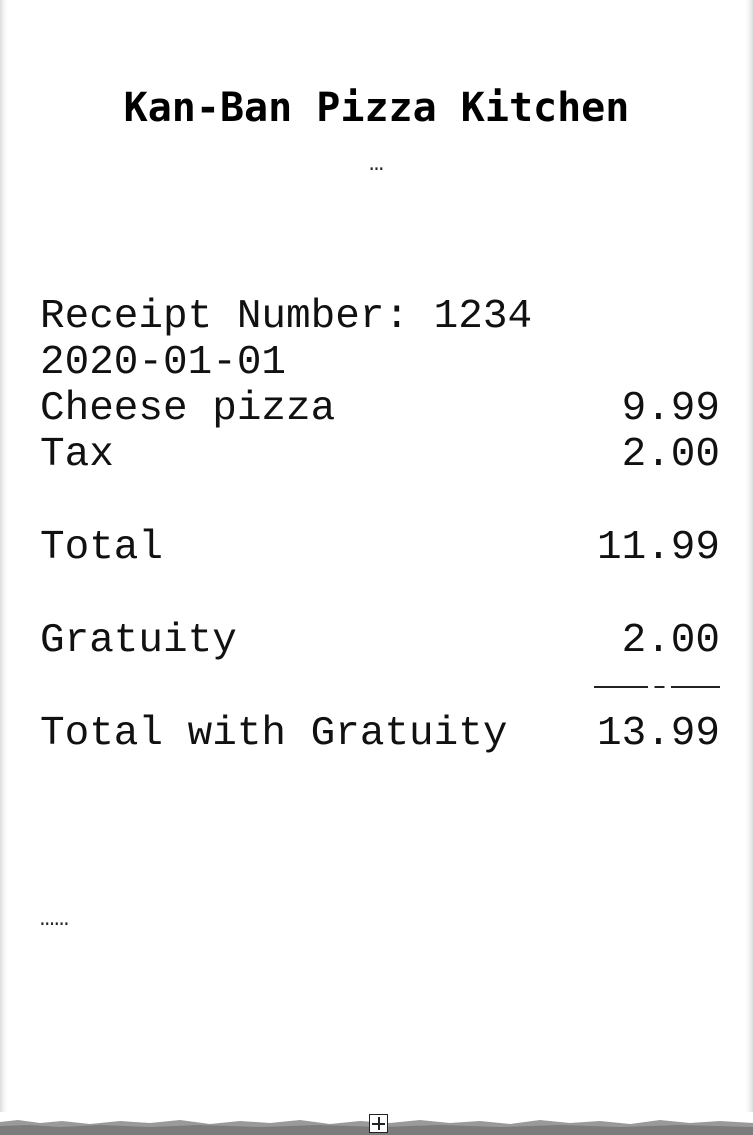 This screenshot has height=1135, width=753. I want to click on gratuity-label: Gratuity, so click(138, 641).